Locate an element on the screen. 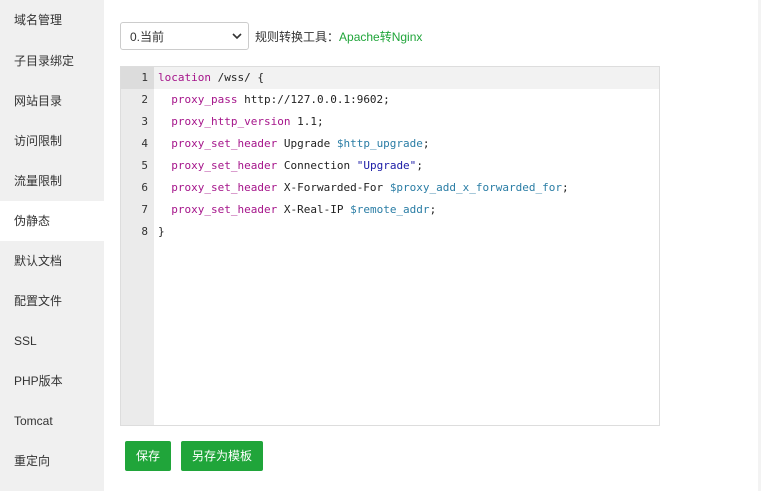 The width and height of the screenshot is (761, 491). line-number: 4 is located at coordinates (144, 143).